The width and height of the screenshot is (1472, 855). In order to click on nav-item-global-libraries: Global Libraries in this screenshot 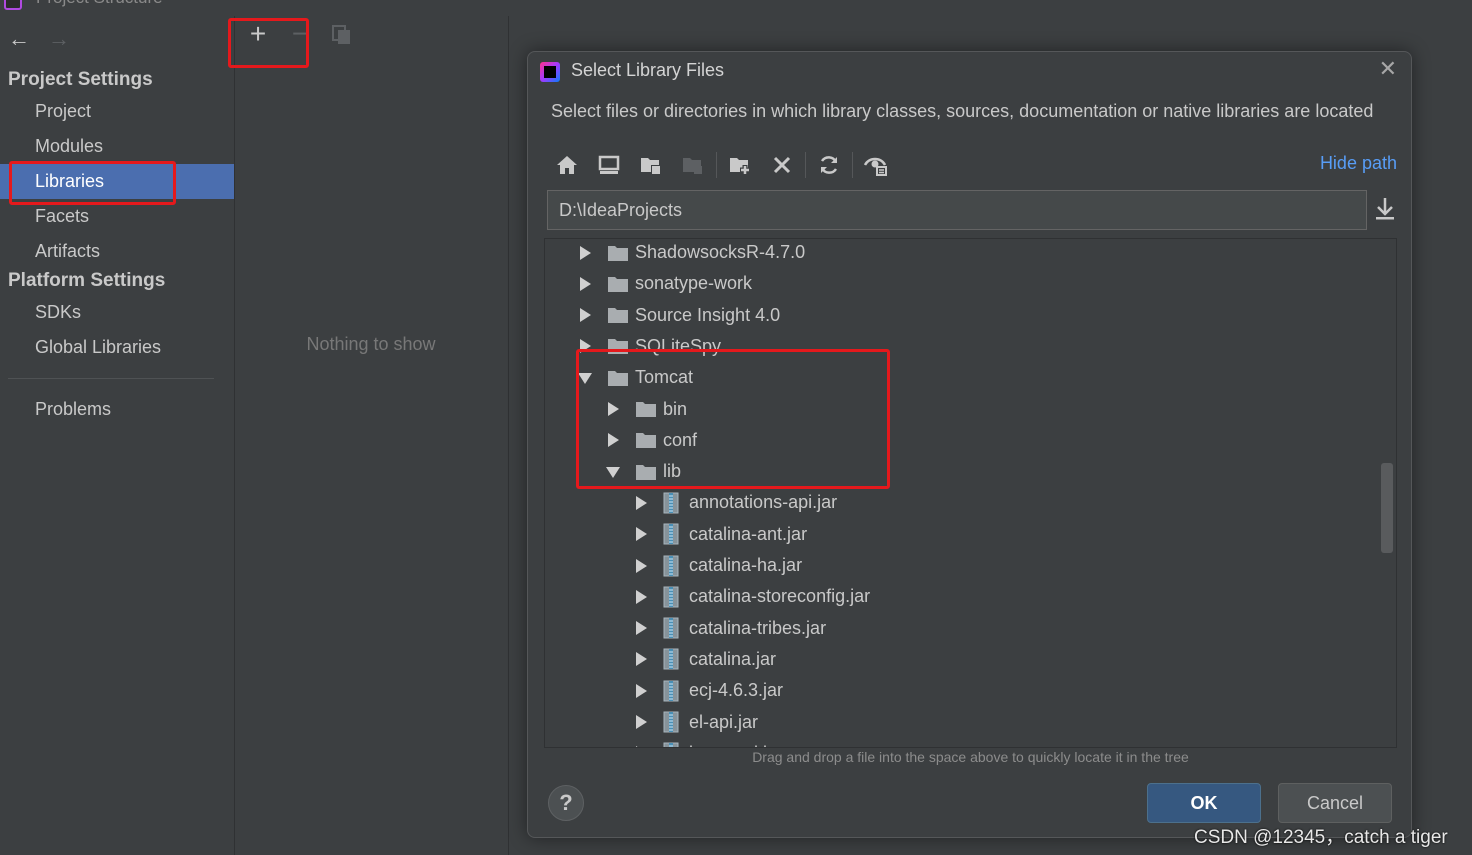, I will do `click(117, 347)`.